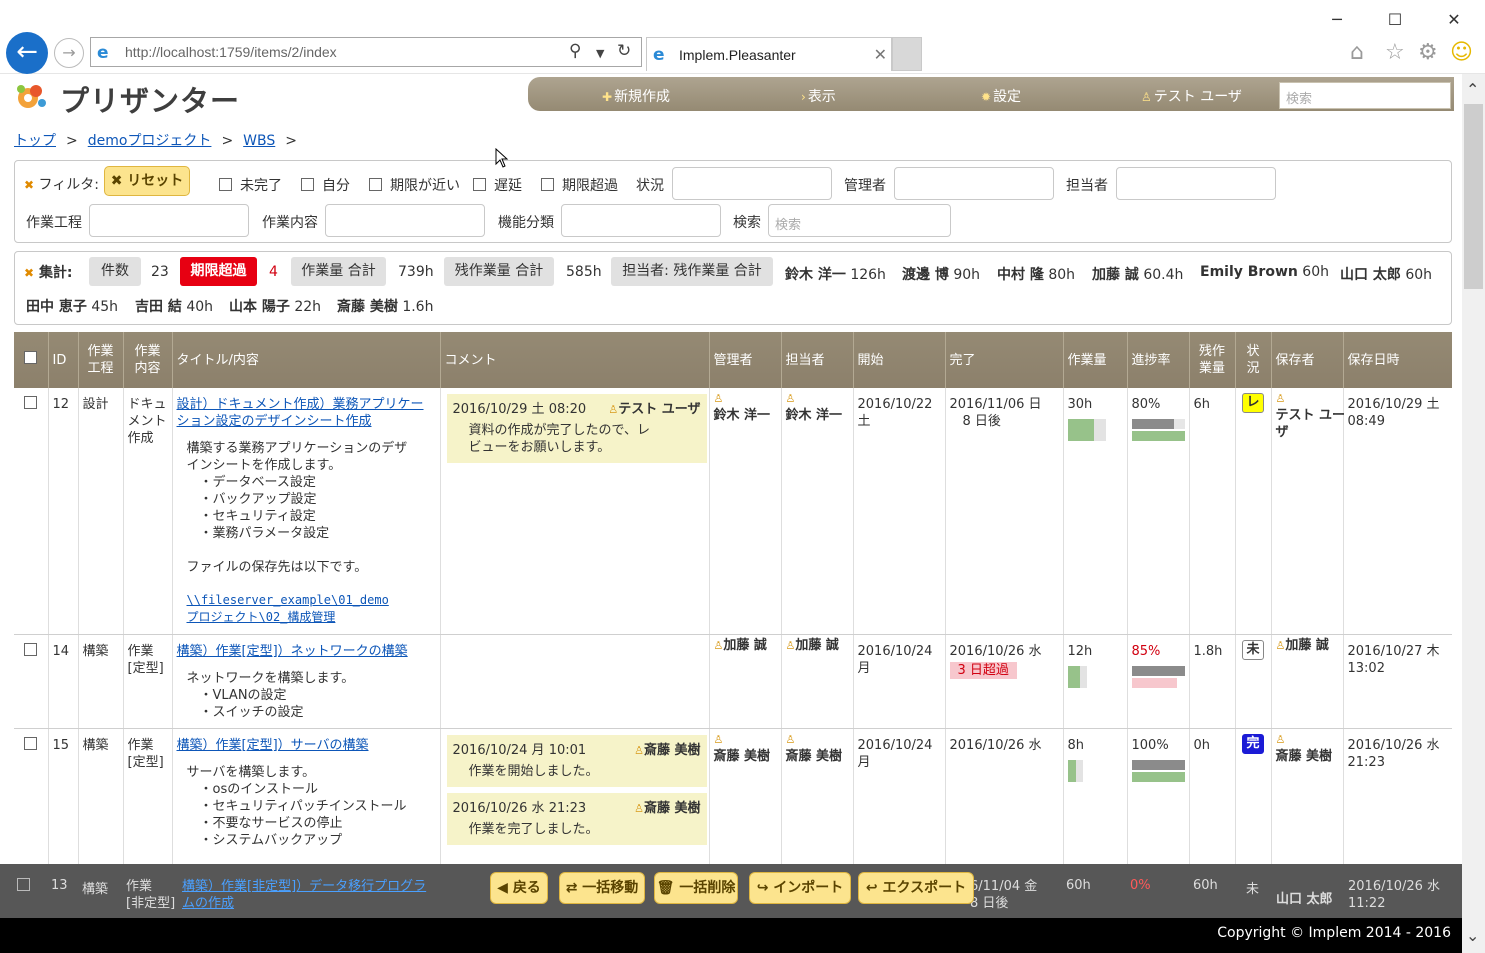  What do you see at coordinates (405, 220) in the screenshot?
I see `work-content-filter-input` at bounding box center [405, 220].